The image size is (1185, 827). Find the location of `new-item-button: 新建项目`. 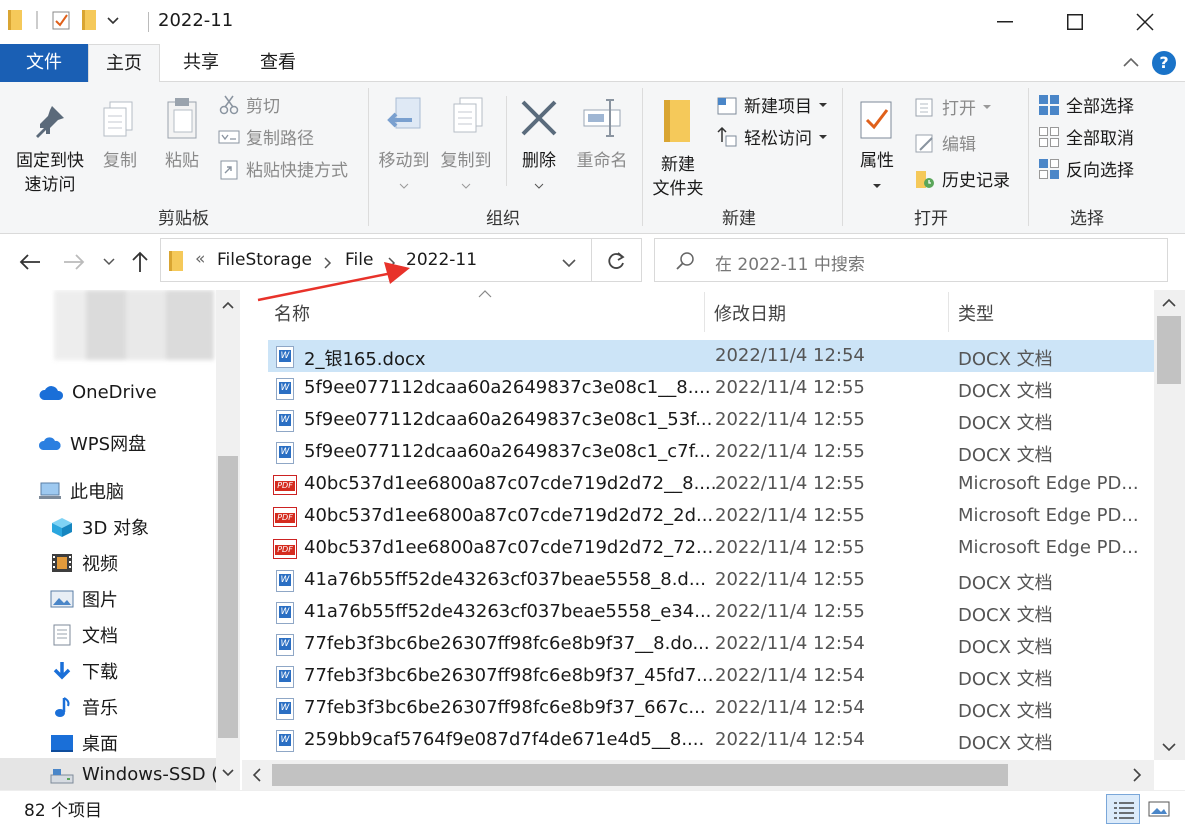

new-item-button: 新建项目 is located at coordinates (772, 104).